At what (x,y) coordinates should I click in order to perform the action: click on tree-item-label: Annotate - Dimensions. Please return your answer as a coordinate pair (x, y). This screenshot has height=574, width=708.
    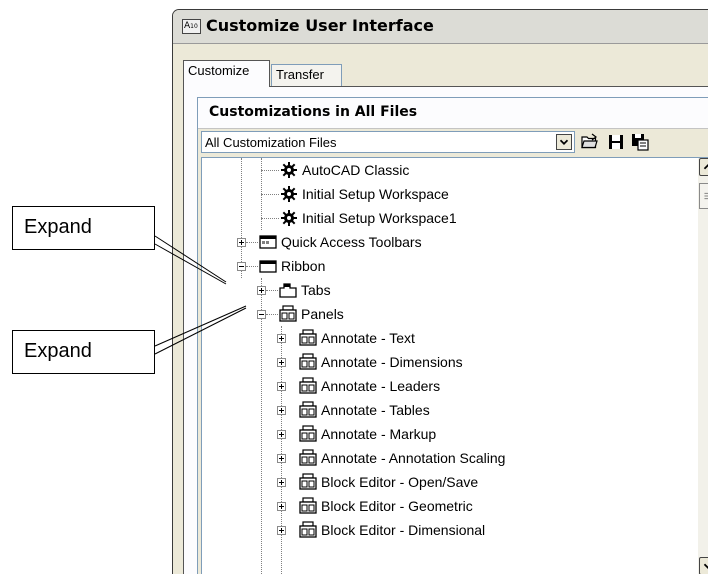
    Looking at the image, I should click on (392, 362).